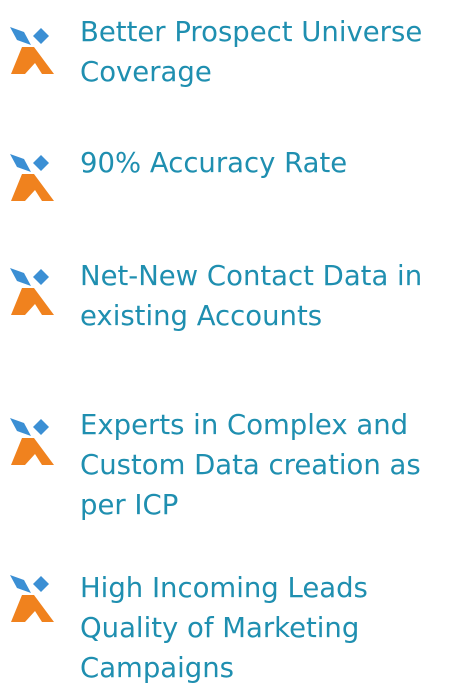 The width and height of the screenshot is (456, 691). I want to click on feature-line: per ICP, so click(129, 505).